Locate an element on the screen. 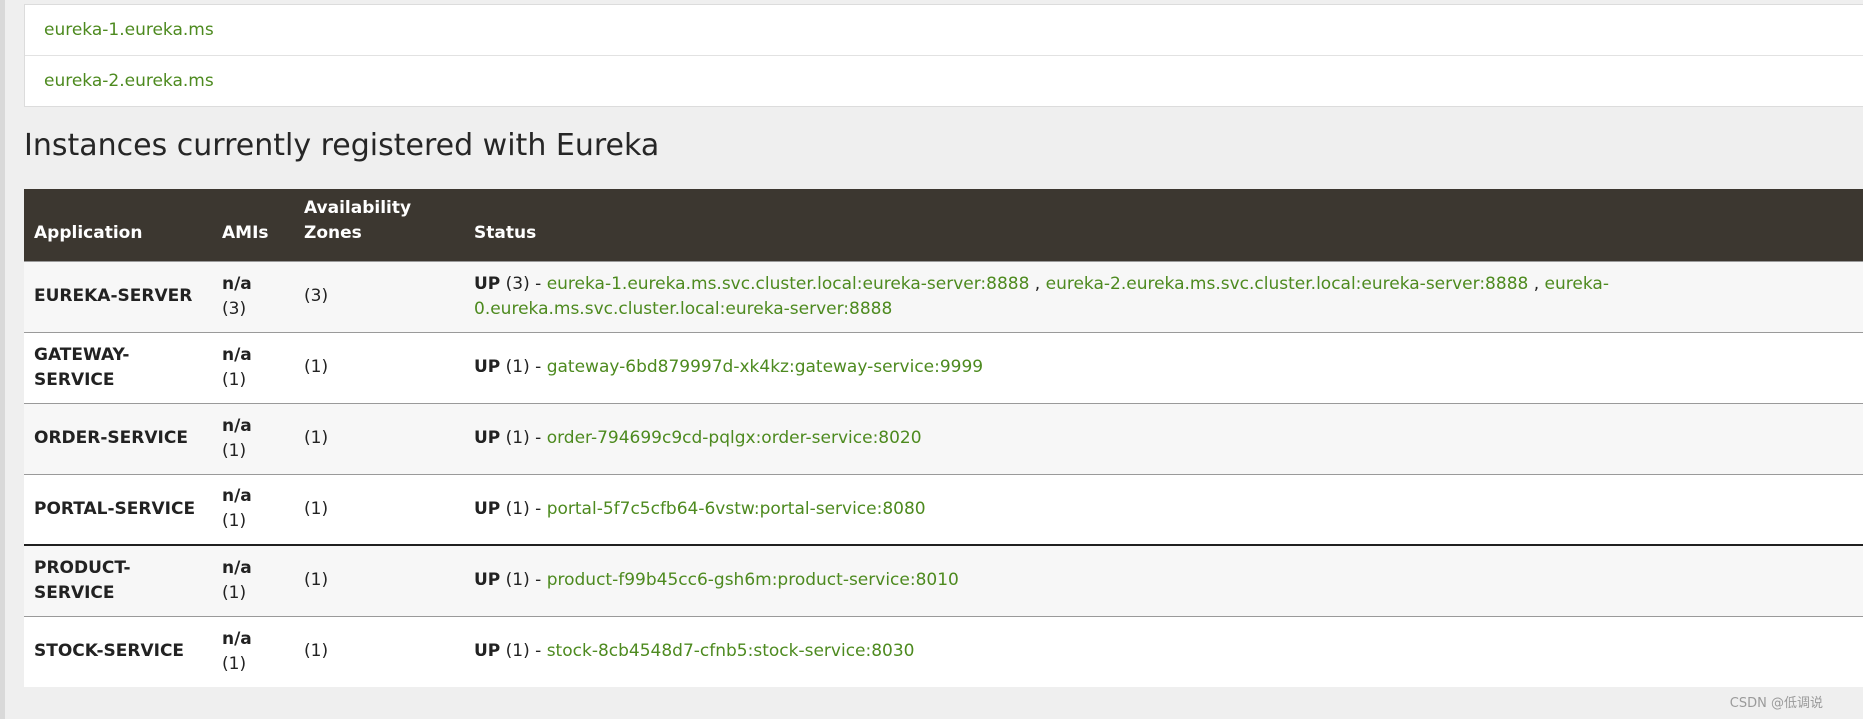  header-amis: AMIs is located at coordinates (245, 232).